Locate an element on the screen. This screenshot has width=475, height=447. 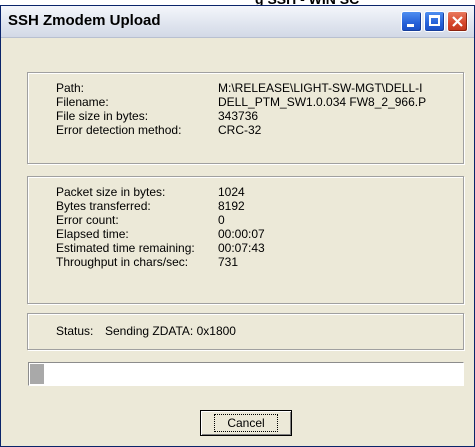
window-title: SSH Zmodem Upload is located at coordinates (84, 20).